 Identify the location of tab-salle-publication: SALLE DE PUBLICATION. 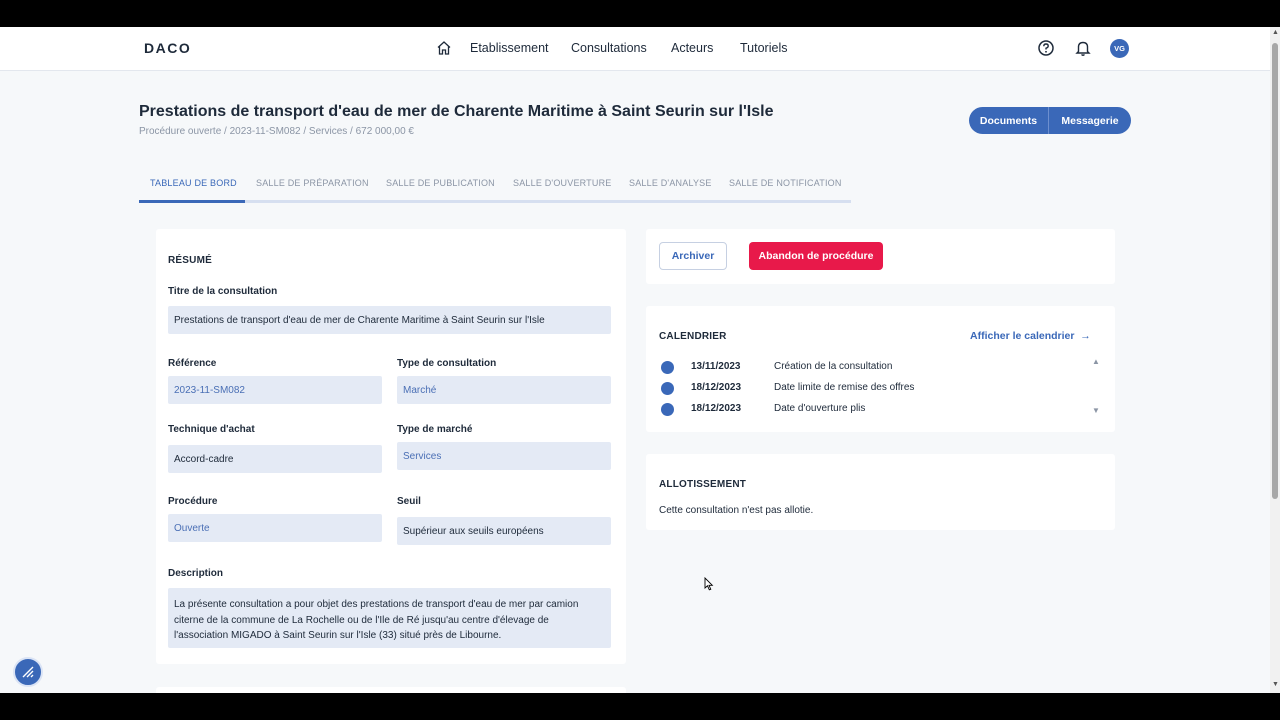
(440, 183).